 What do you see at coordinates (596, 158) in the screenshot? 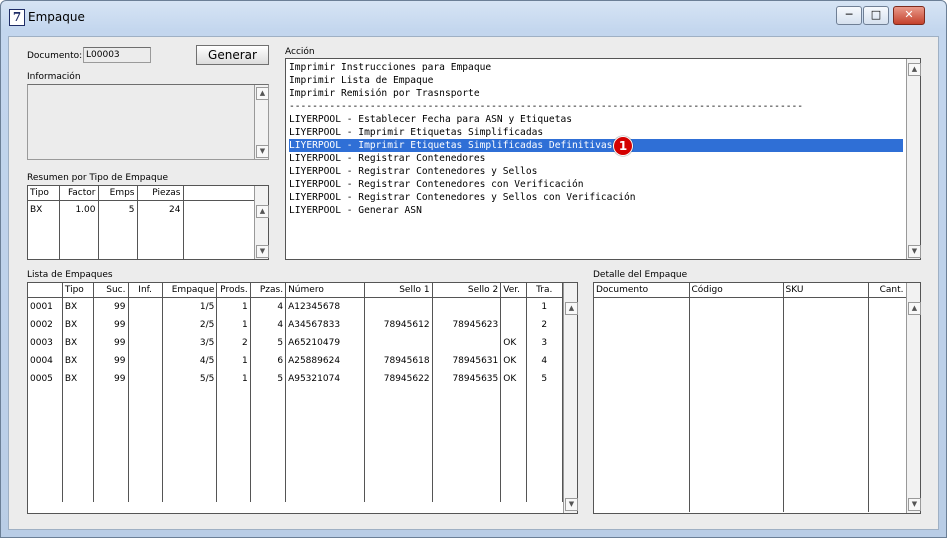
I see `action-item: LIYERPOOL - Registrar Contenedores` at bounding box center [596, 158].